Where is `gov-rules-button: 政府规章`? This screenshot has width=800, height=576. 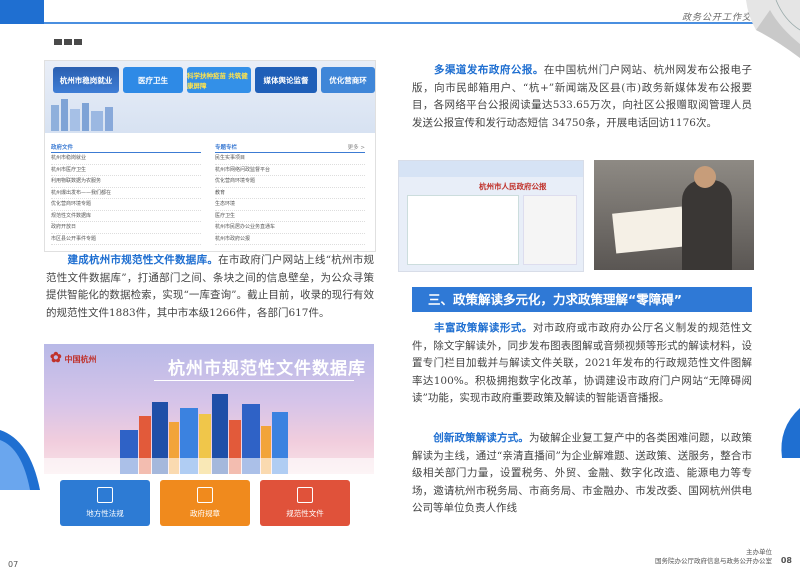 gov-rules-button: 政府规章 is located at coordinates (205, 503).